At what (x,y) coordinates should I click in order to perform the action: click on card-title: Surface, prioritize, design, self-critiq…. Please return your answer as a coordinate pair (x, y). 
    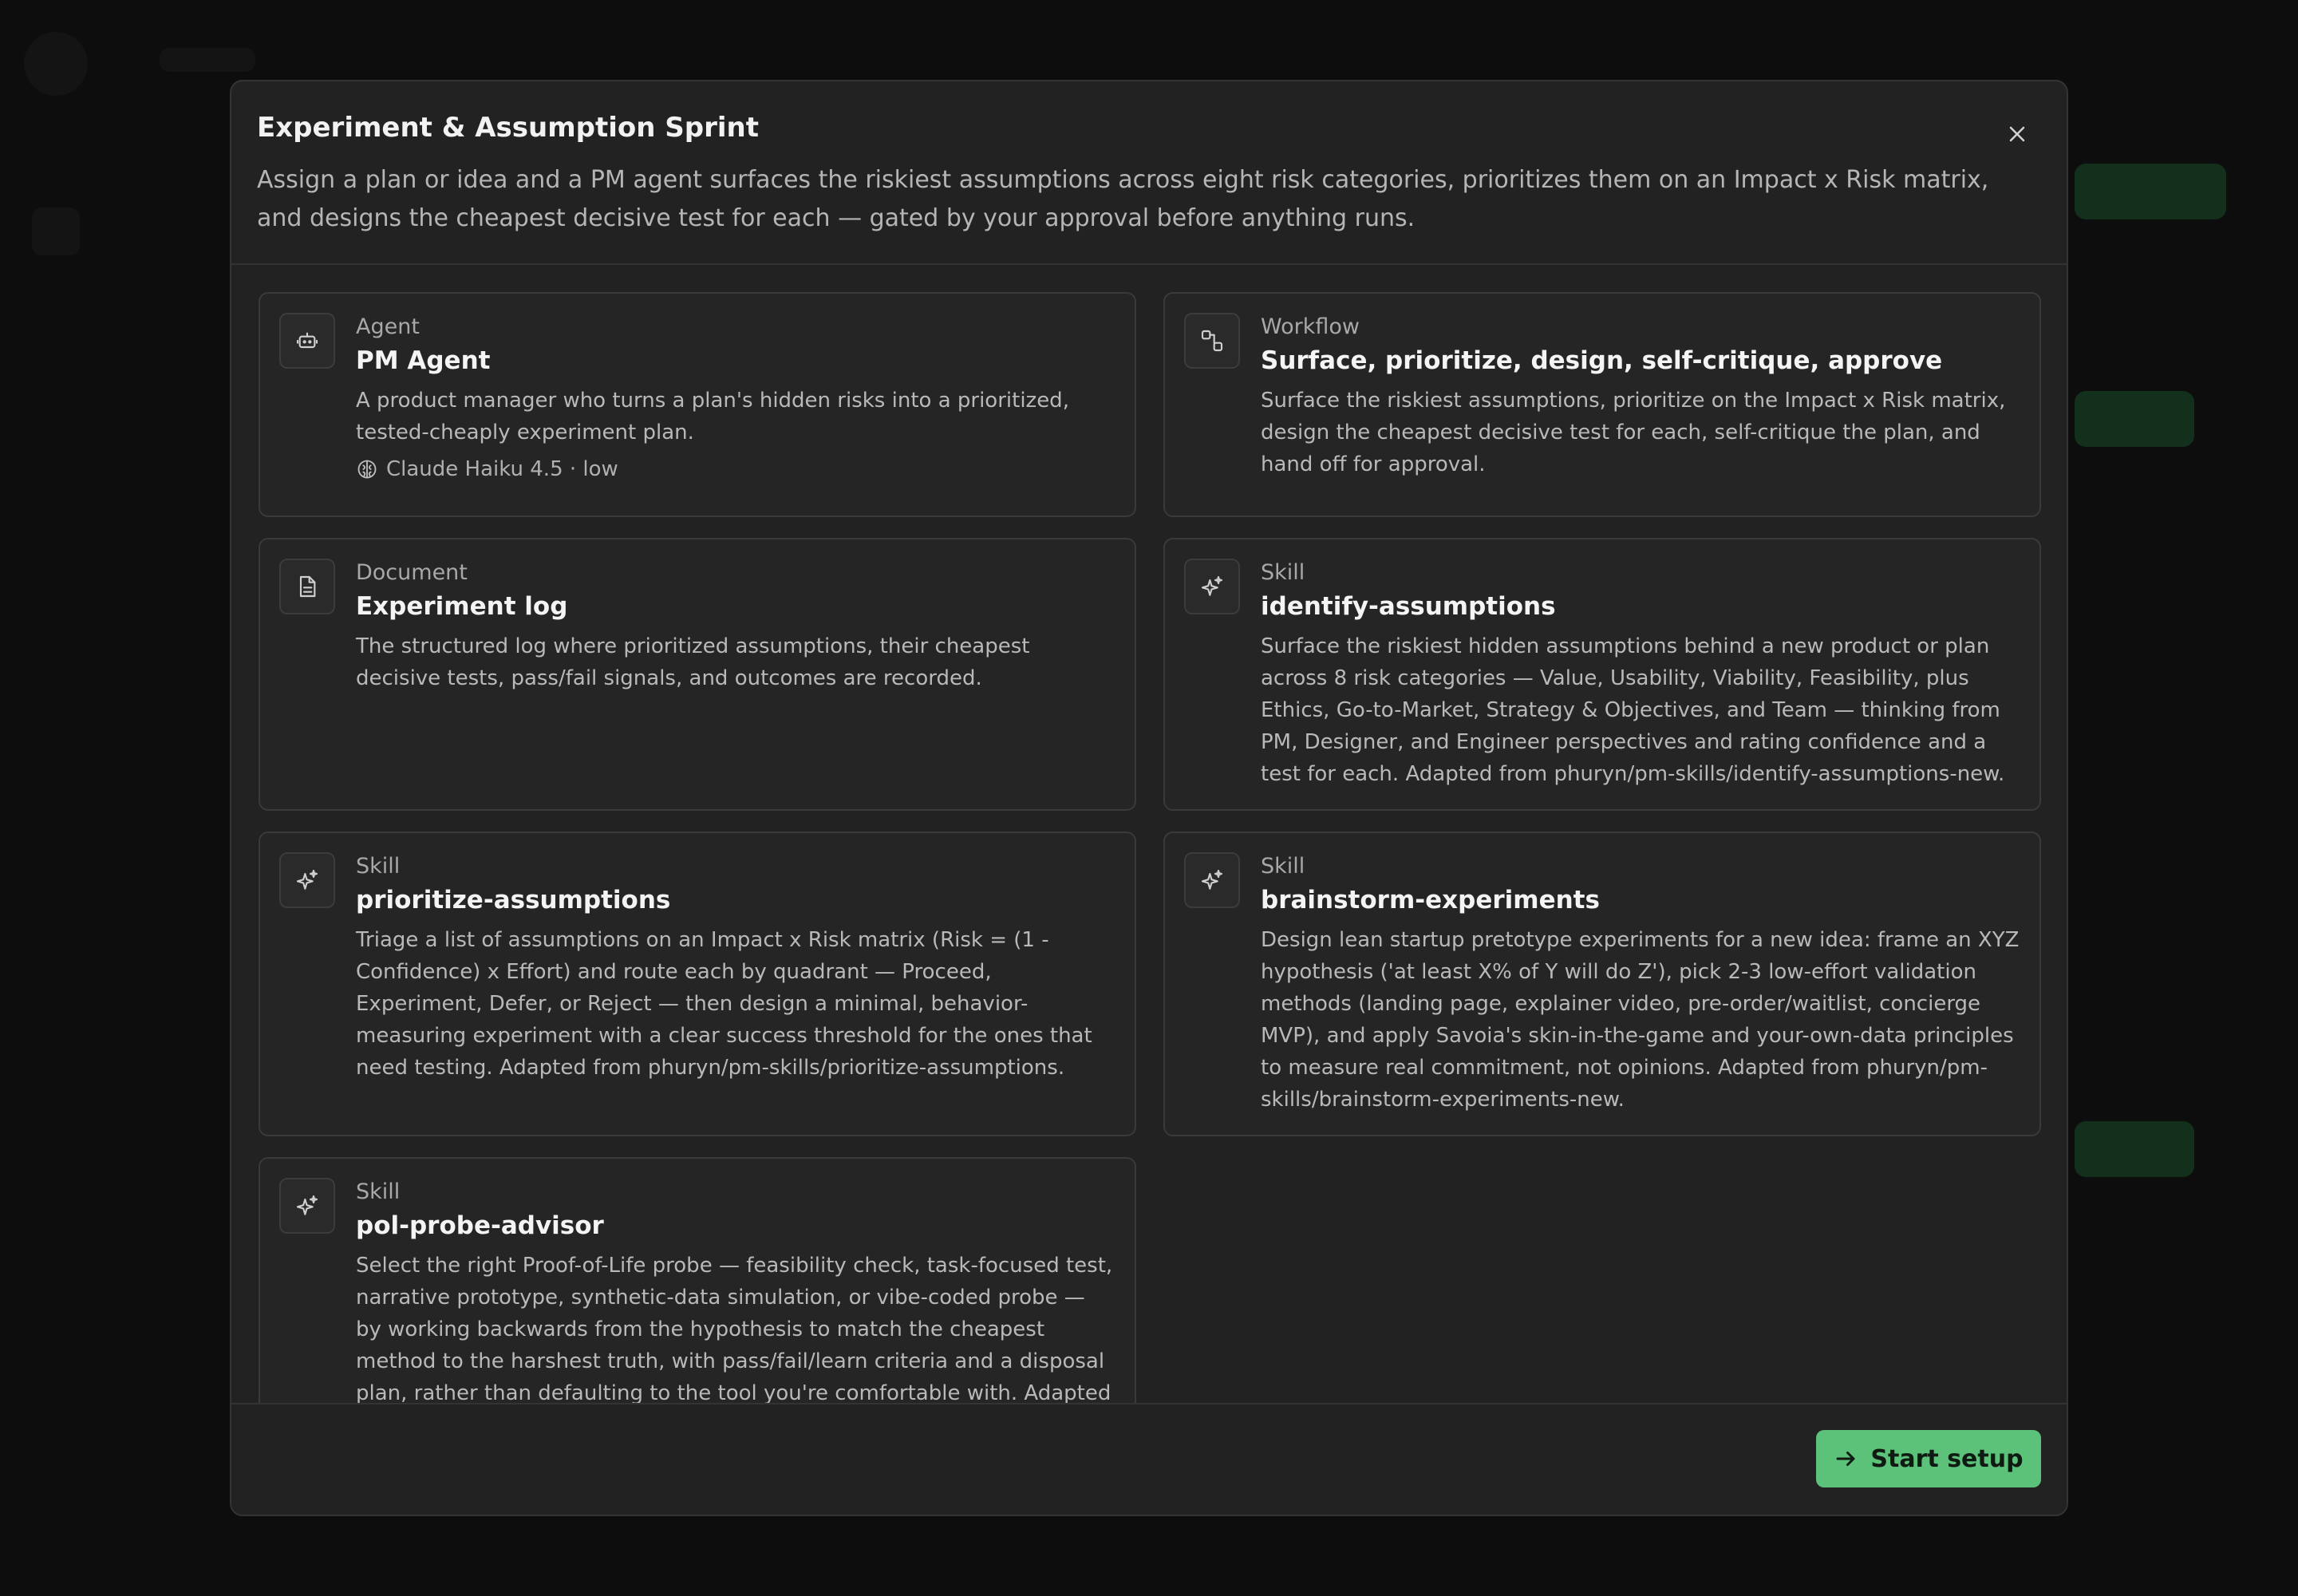
    Looking at the image, I should click on (1602, 360).